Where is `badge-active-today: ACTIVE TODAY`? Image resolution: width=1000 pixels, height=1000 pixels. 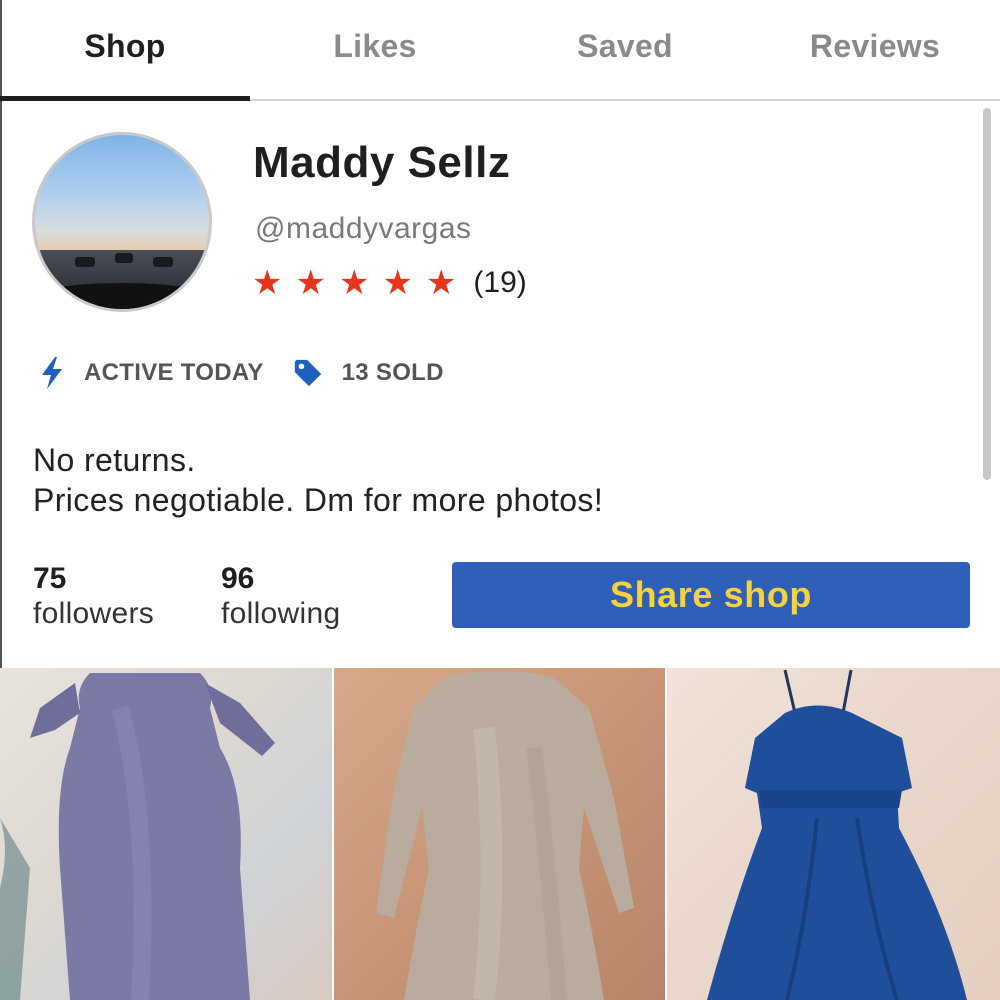
badge-active-today: ACTIVE TODAY is located at coordinates (151, 373).